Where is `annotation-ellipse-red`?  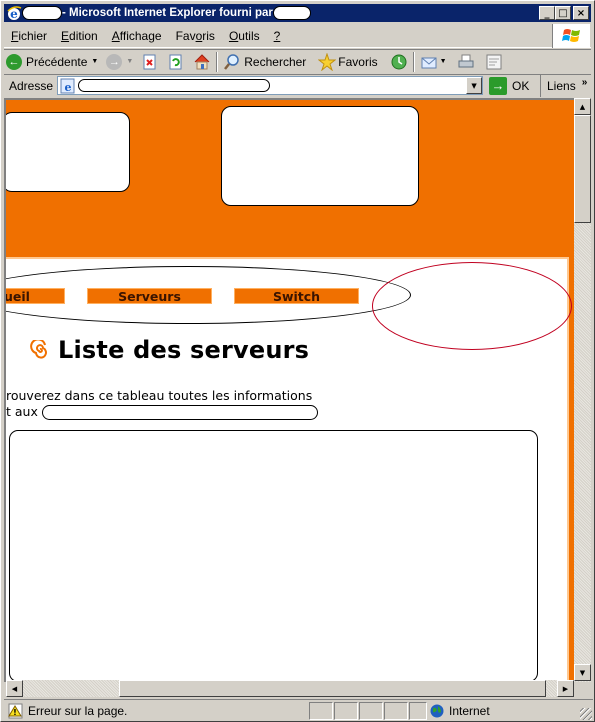 annotation-ellipse-red is located at coordinates (472, 306).